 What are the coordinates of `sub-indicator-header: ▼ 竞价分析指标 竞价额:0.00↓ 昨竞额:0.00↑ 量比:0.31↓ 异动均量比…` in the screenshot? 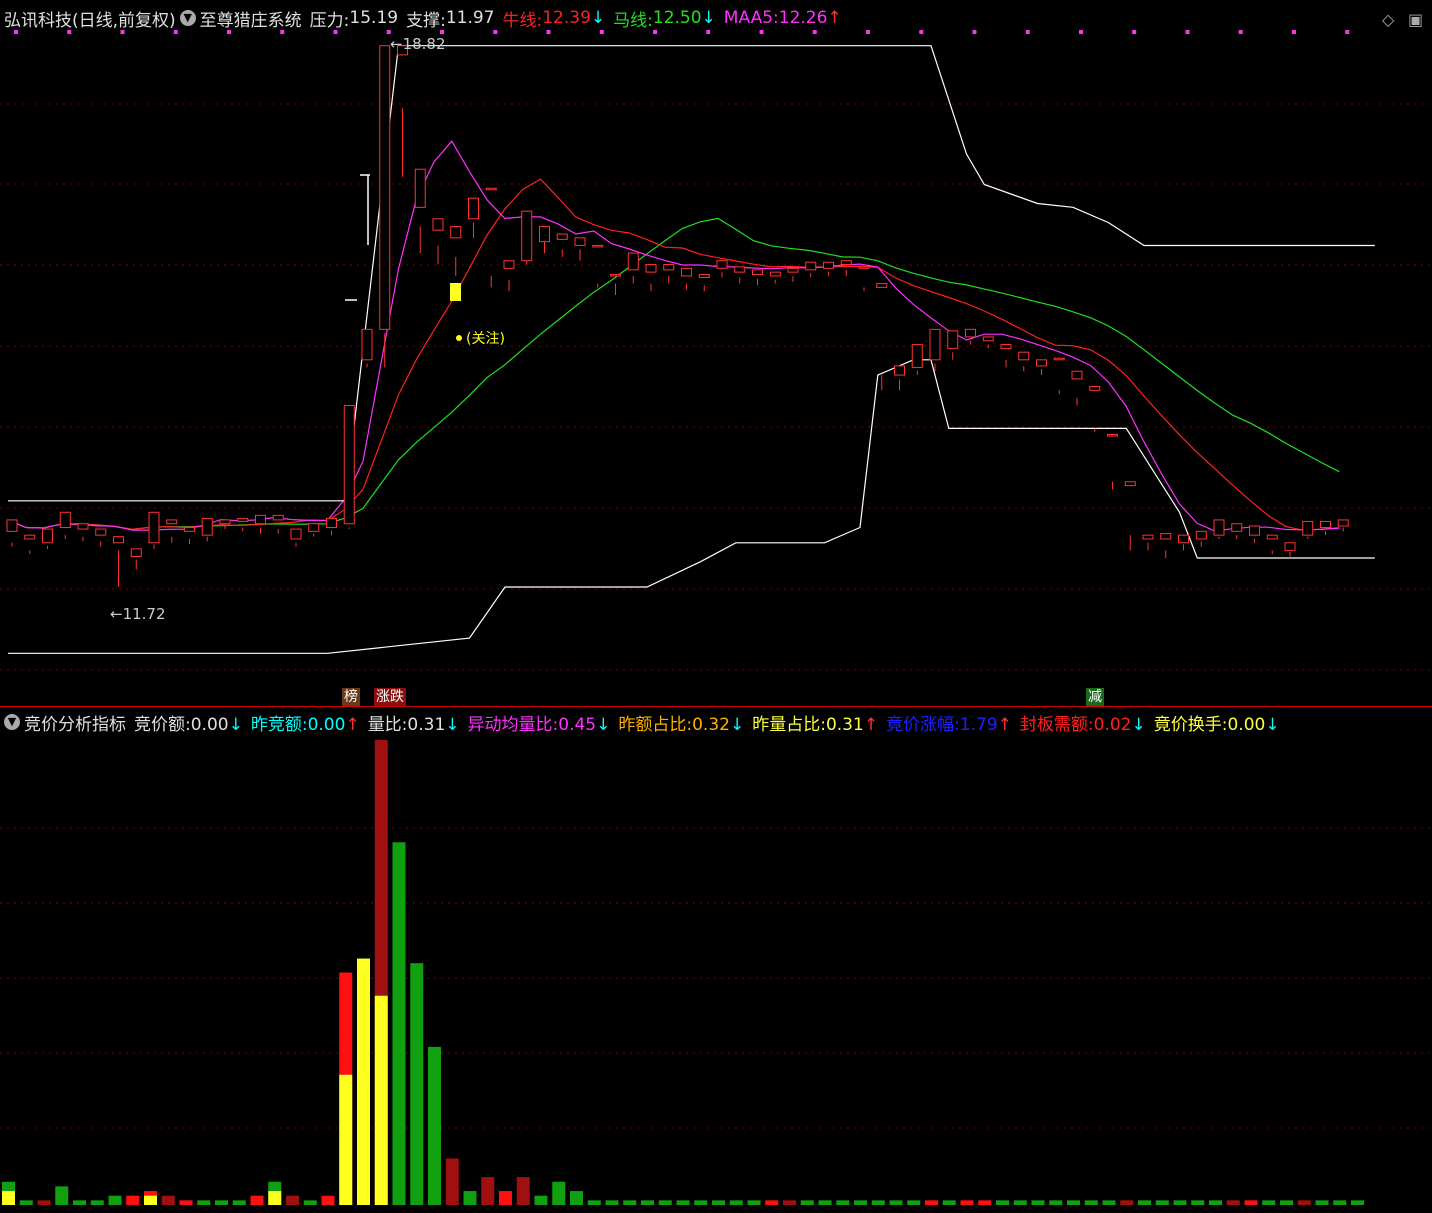 It's located at (716, 722).